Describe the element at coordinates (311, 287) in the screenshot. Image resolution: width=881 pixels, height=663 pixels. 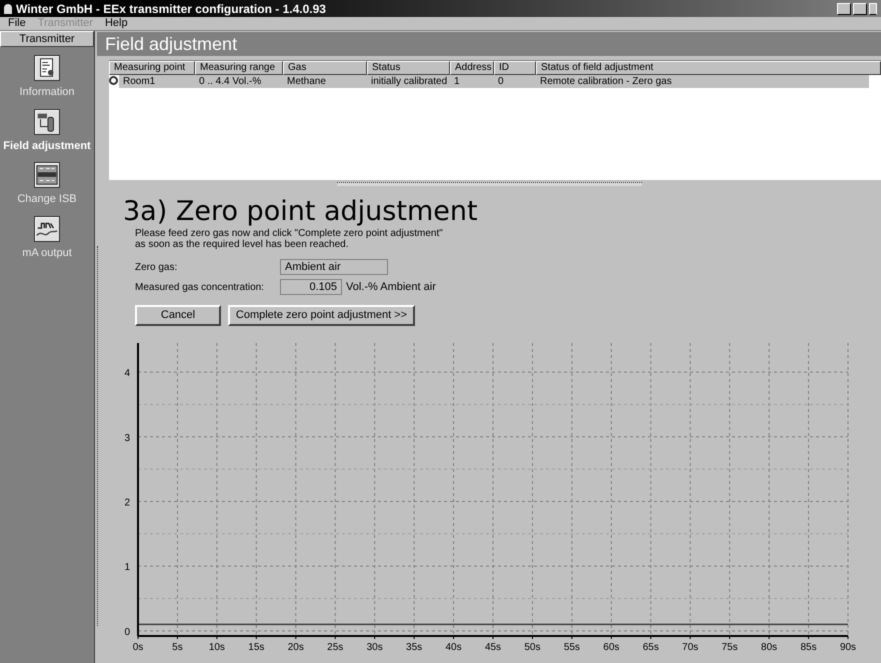
I see `concentration-field: 0.105` at that location.